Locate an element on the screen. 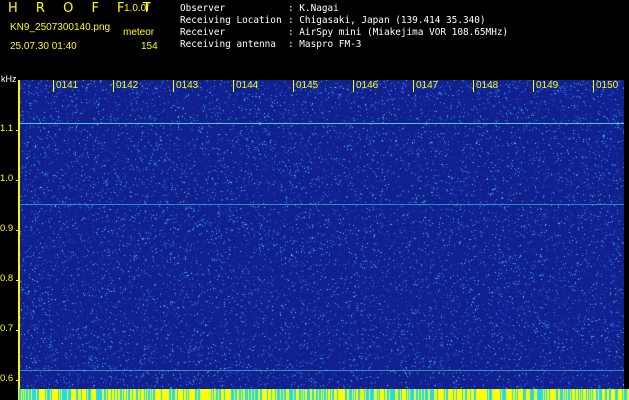  y-axis-unit: kHz is located at coordinates (9, 79).